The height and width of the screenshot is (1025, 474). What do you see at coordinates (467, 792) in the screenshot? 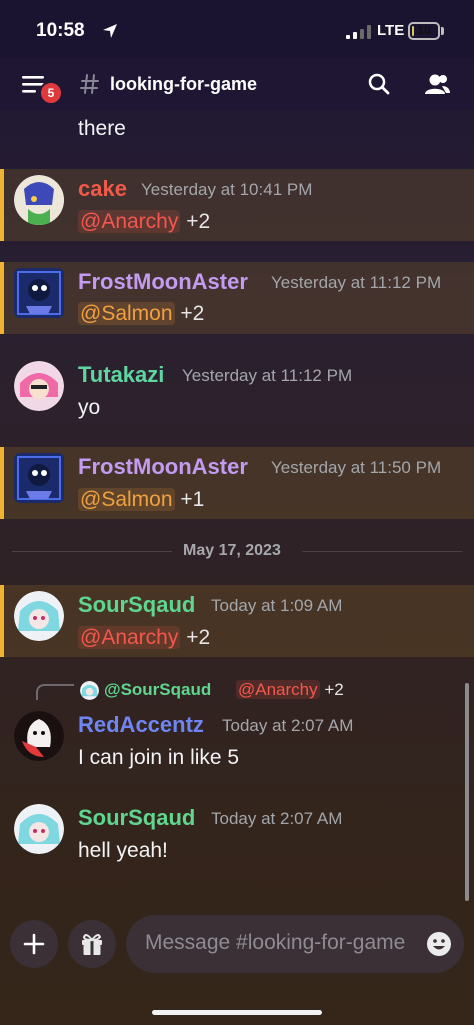
I see `scrollbar` at bounding box center [467, 792].